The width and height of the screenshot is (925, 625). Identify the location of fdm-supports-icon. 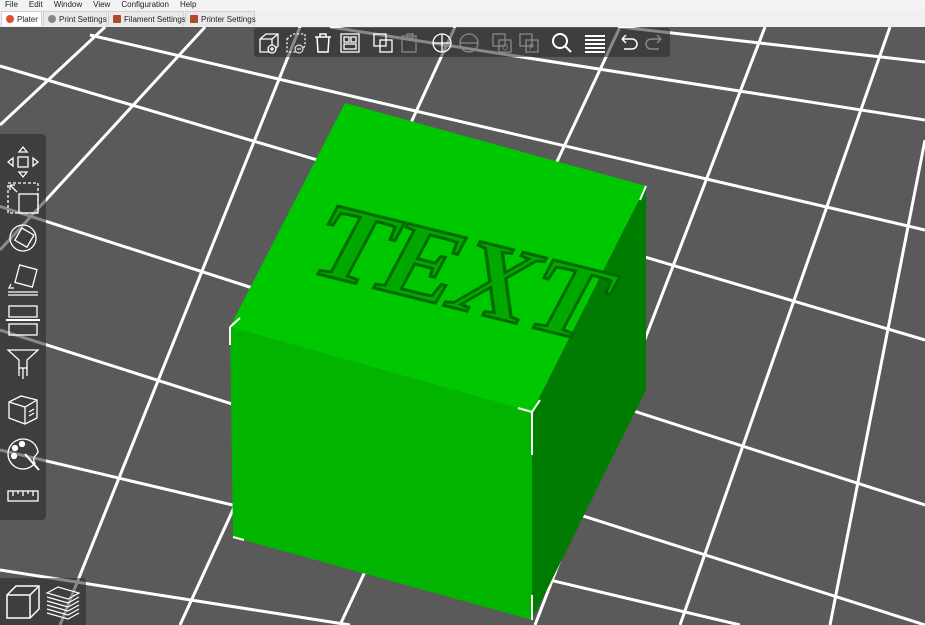
(23, 410).